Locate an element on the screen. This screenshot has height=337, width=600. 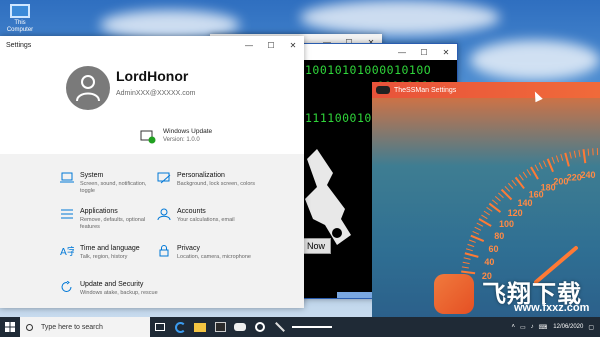
windows-update-icon is located at coordinates (148, 137).